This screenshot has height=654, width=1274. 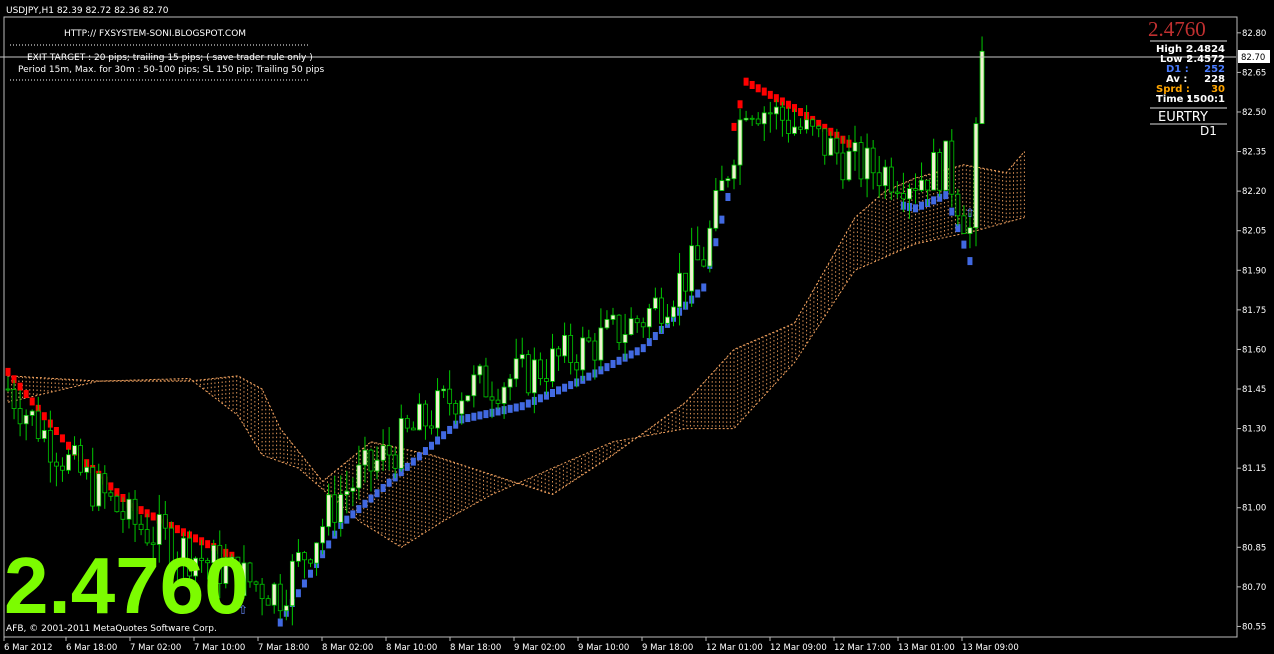 I want to click on time-tick-label: 9 Mar 18:00, so click(x=667, y=648).